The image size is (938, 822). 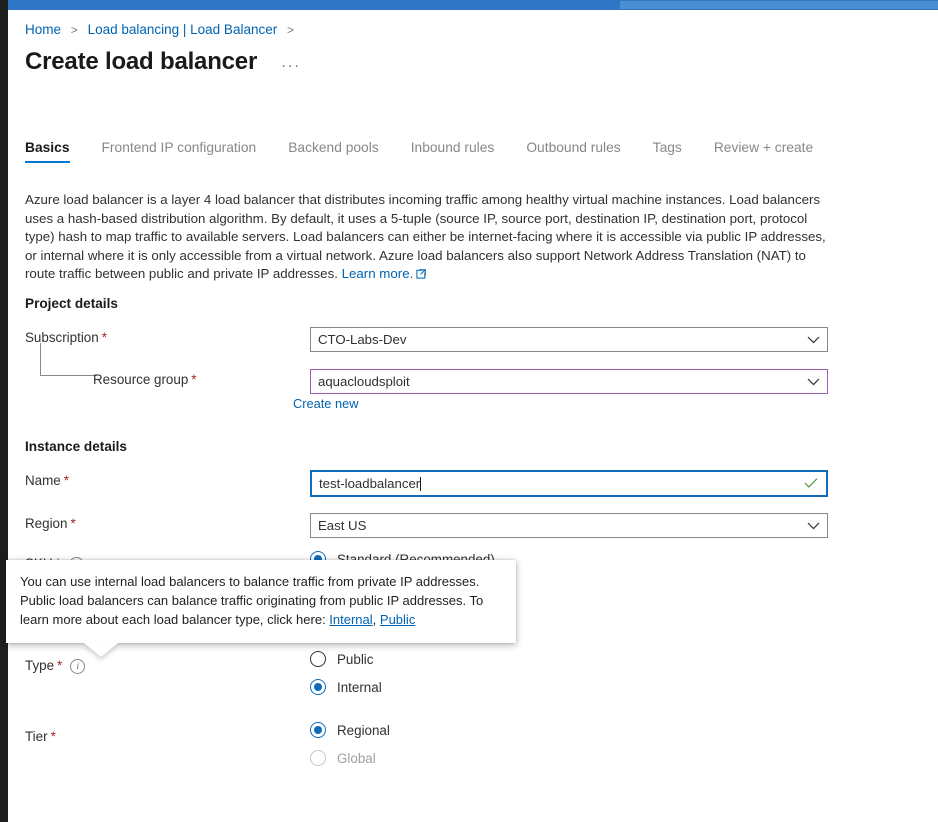 I want to click on type-option-internal-label: Internal, so click(x=359, y=687).